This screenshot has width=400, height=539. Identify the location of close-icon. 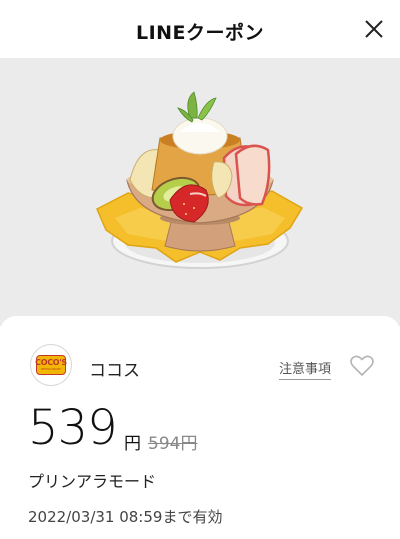
(374, 29).